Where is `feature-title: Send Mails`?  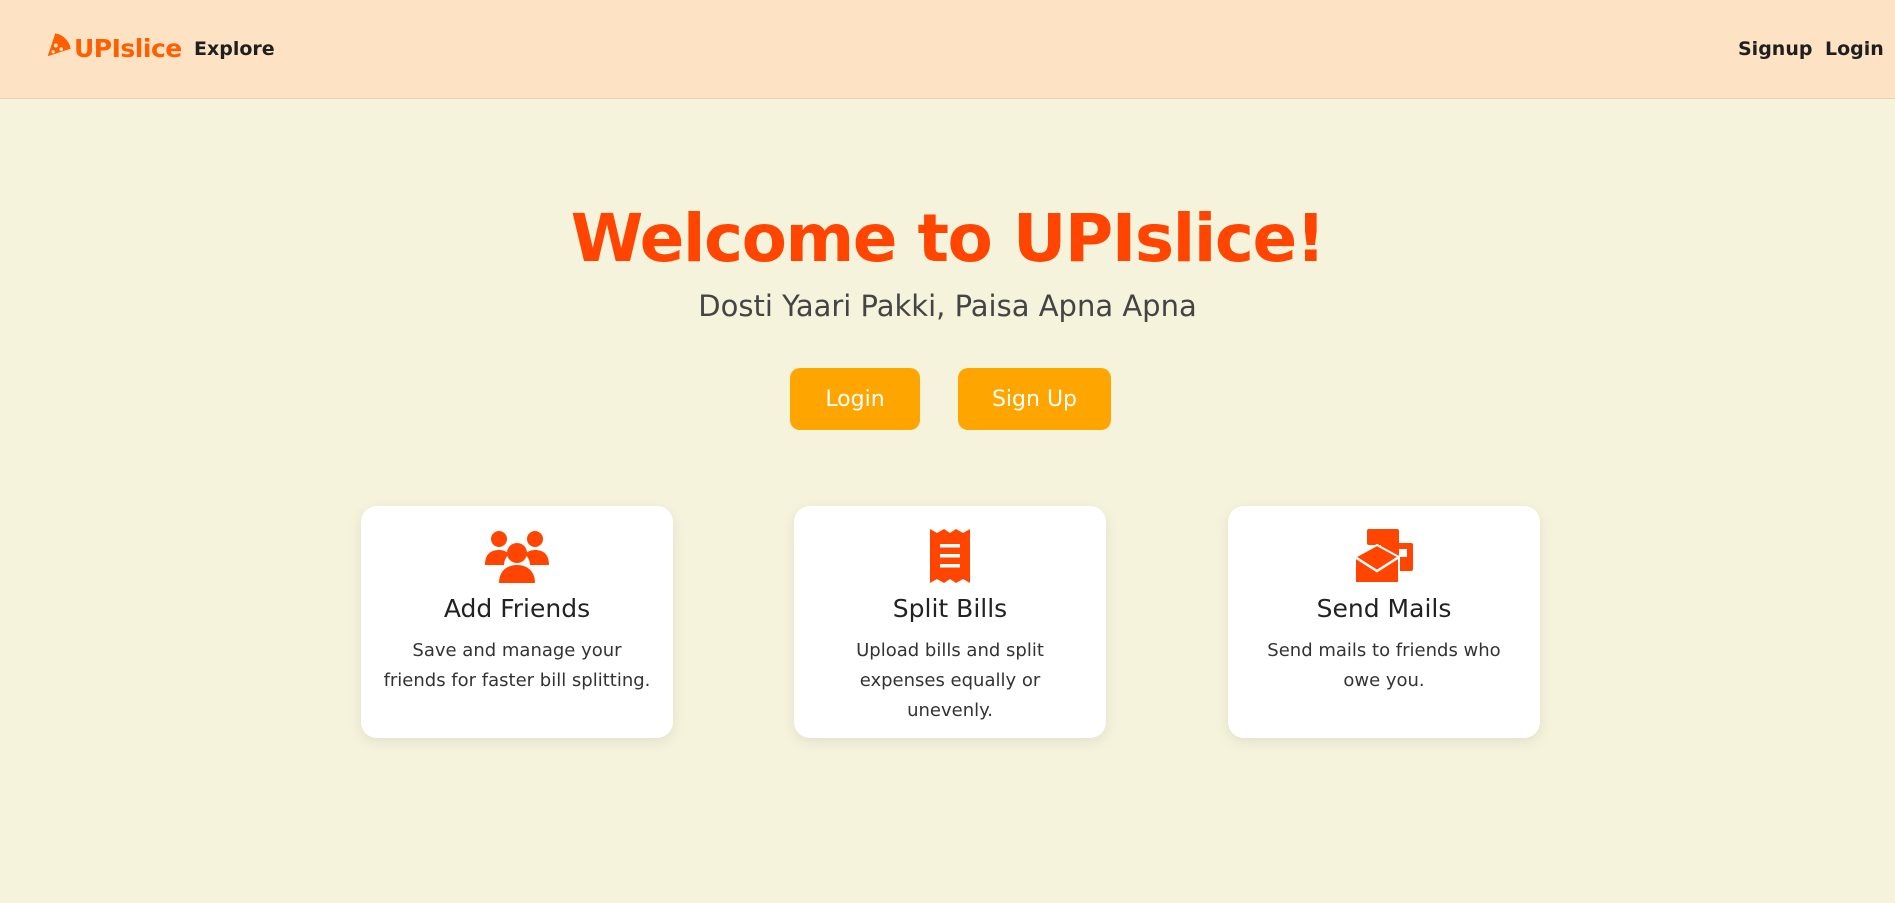 feature-title: Send Mails is located at coordinates (1384, 608).